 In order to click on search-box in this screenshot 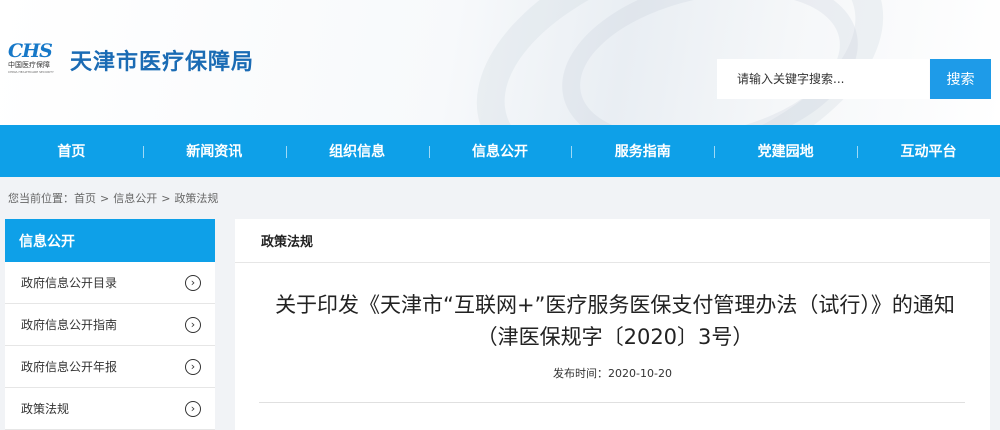, I will do `click(823, 79)`.